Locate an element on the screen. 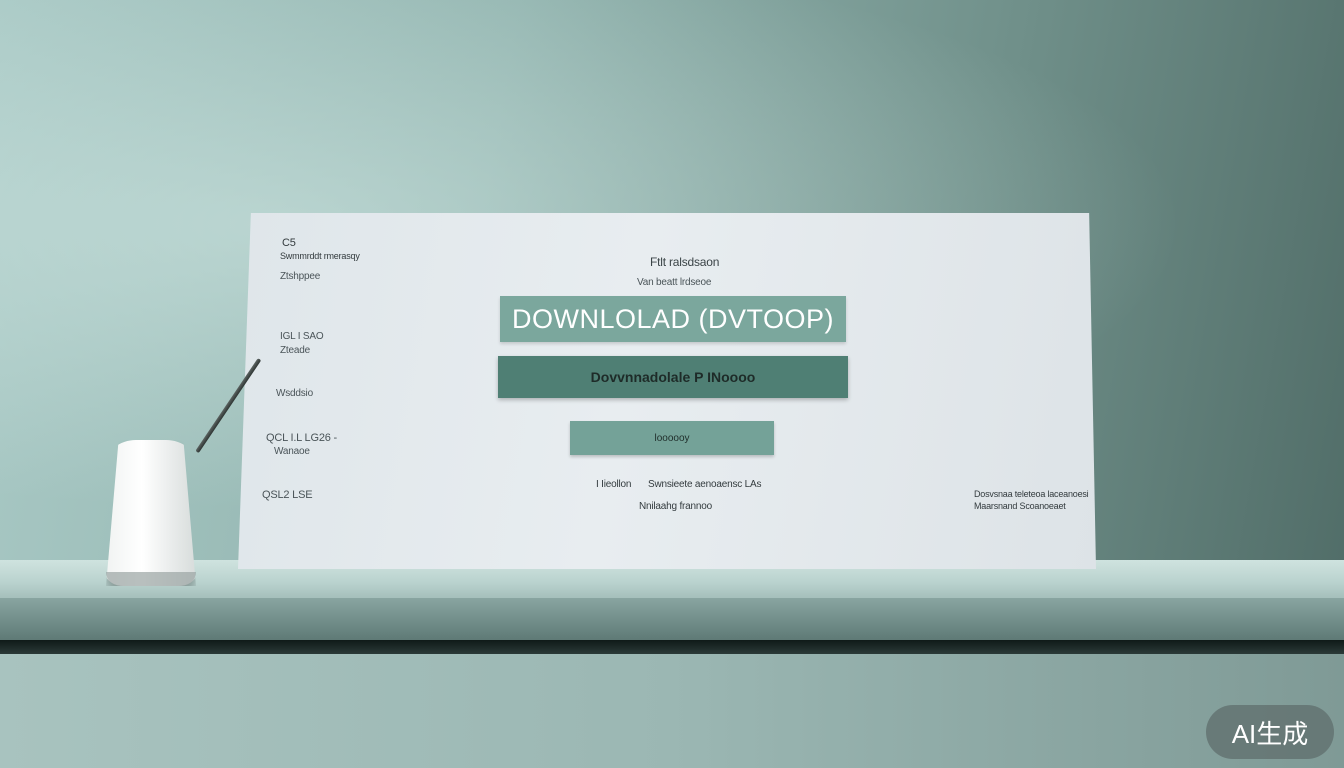 The image size is (1344, 768). footer-note: Nnilaahg frannoo is located at coordinates (675, 506).